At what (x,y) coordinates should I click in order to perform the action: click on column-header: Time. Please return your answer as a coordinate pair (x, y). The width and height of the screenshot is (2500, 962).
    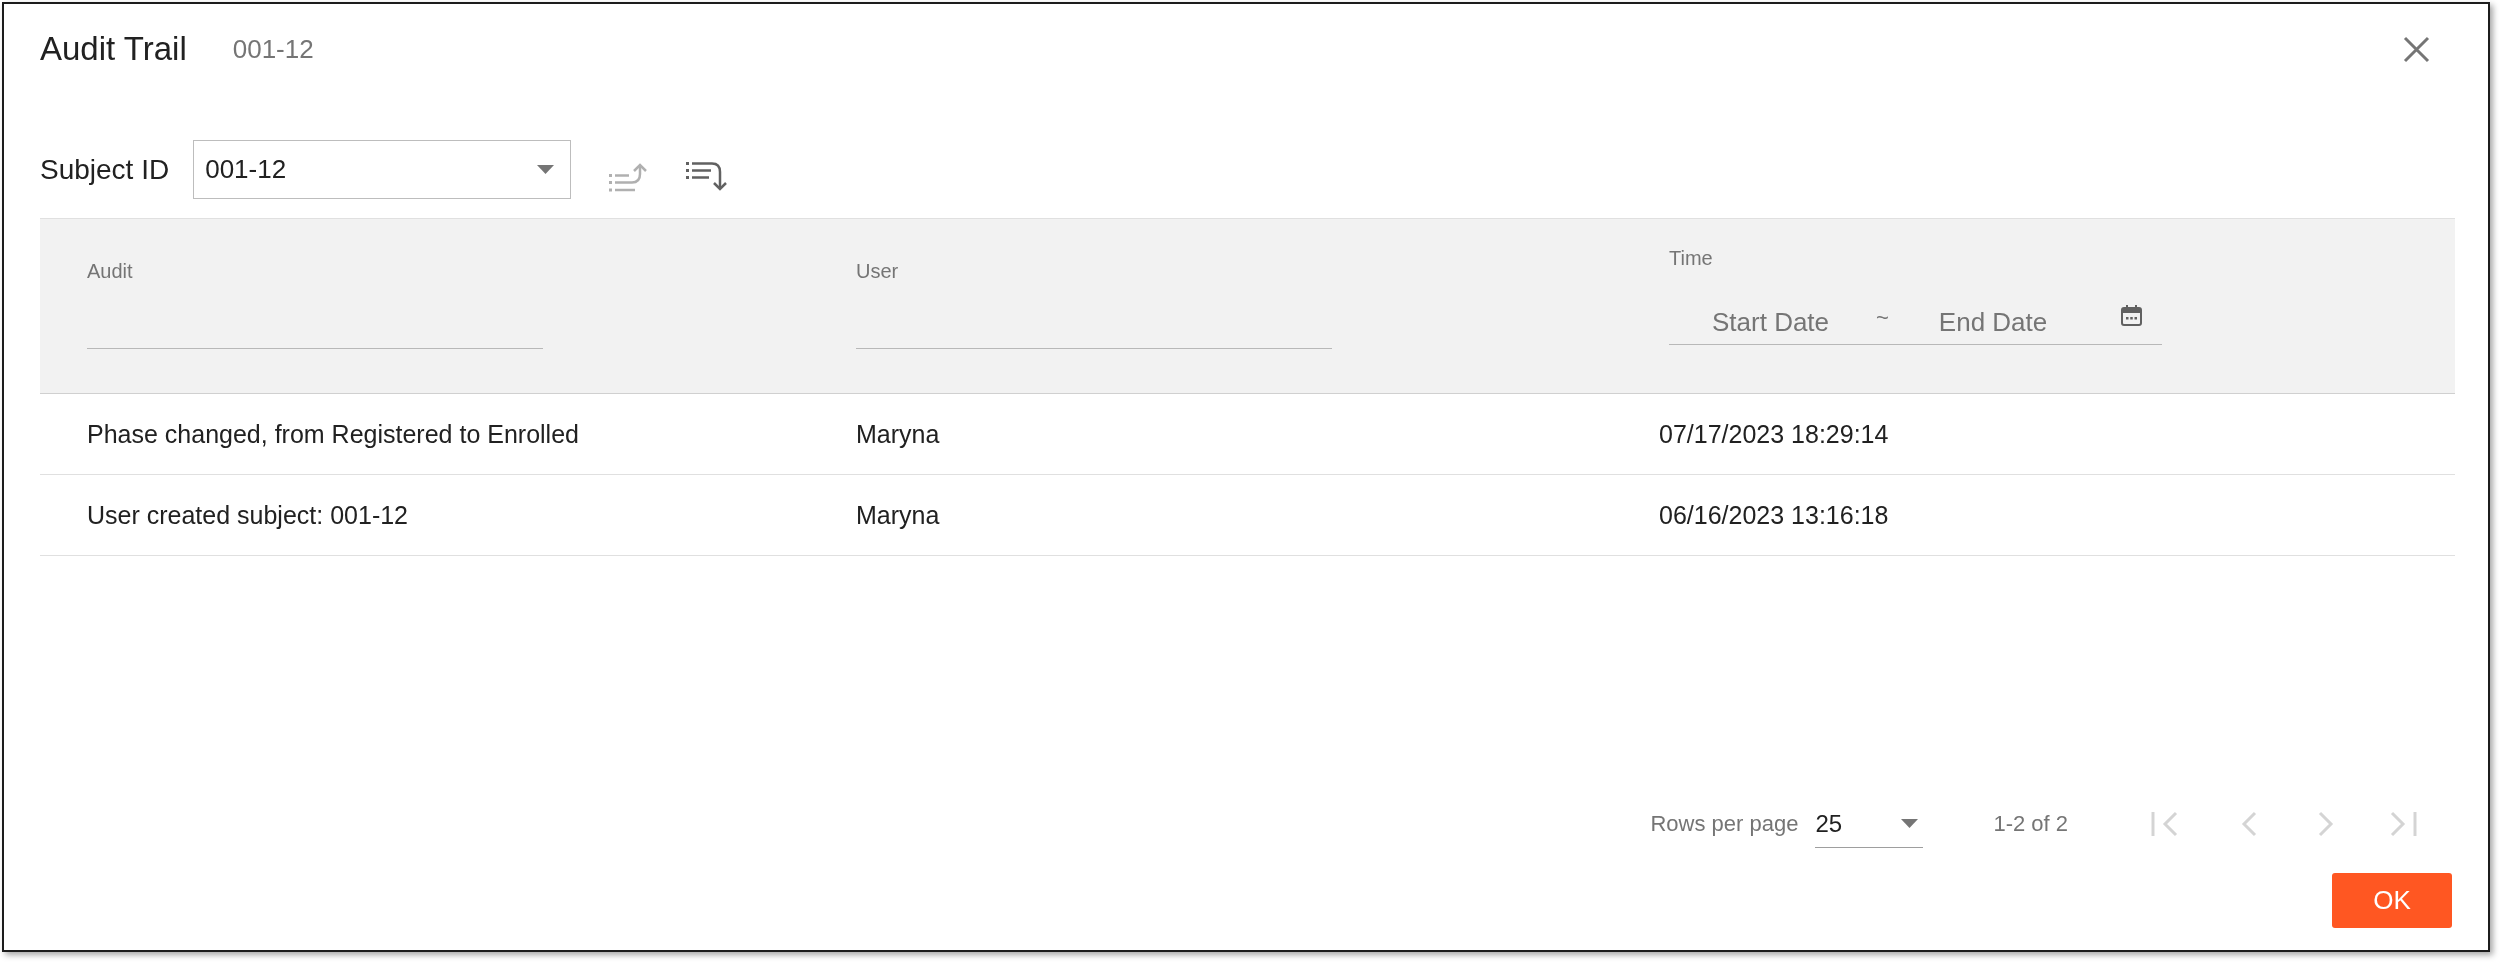
    Looking at the image, I should click on (1691, 258).